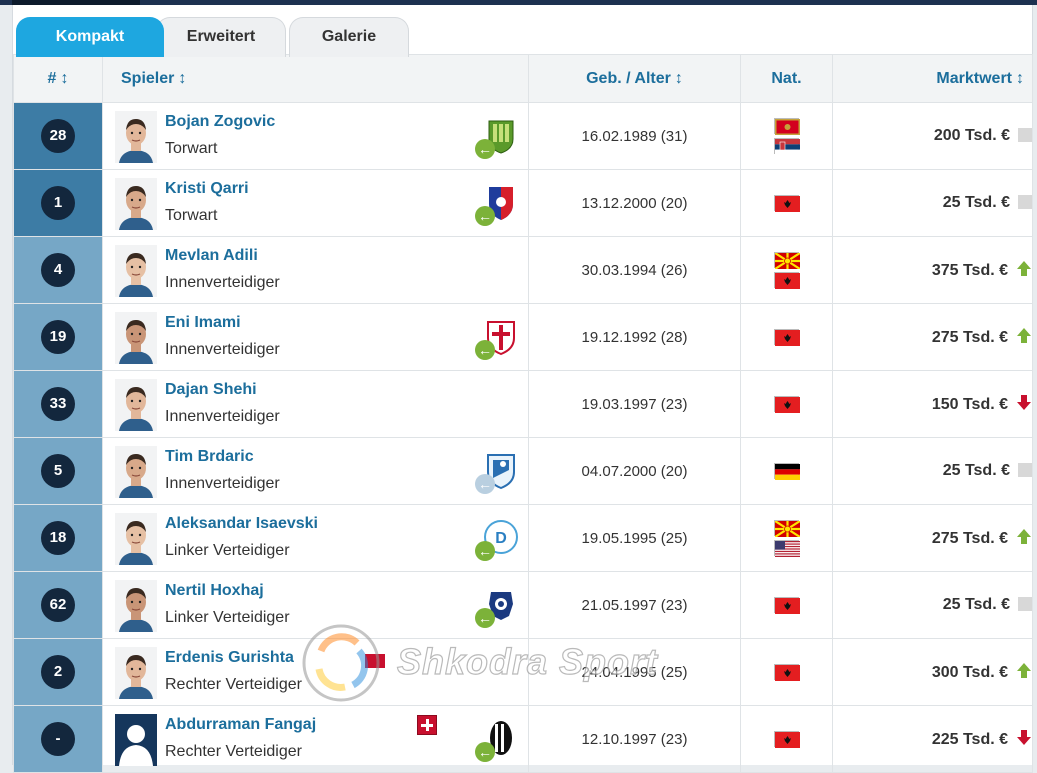  Describe the element at coordinates (58, 270) in the screenshot. I see `shirt-number: 4` at that location.